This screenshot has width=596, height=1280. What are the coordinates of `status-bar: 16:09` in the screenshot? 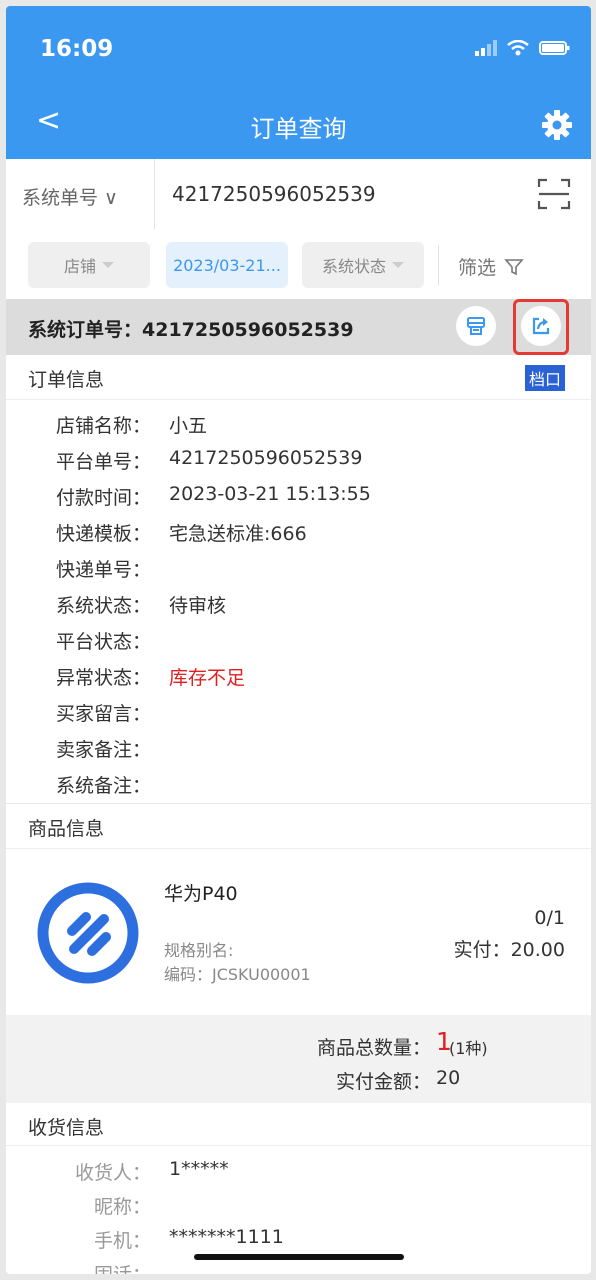 It's located at (298, 48).